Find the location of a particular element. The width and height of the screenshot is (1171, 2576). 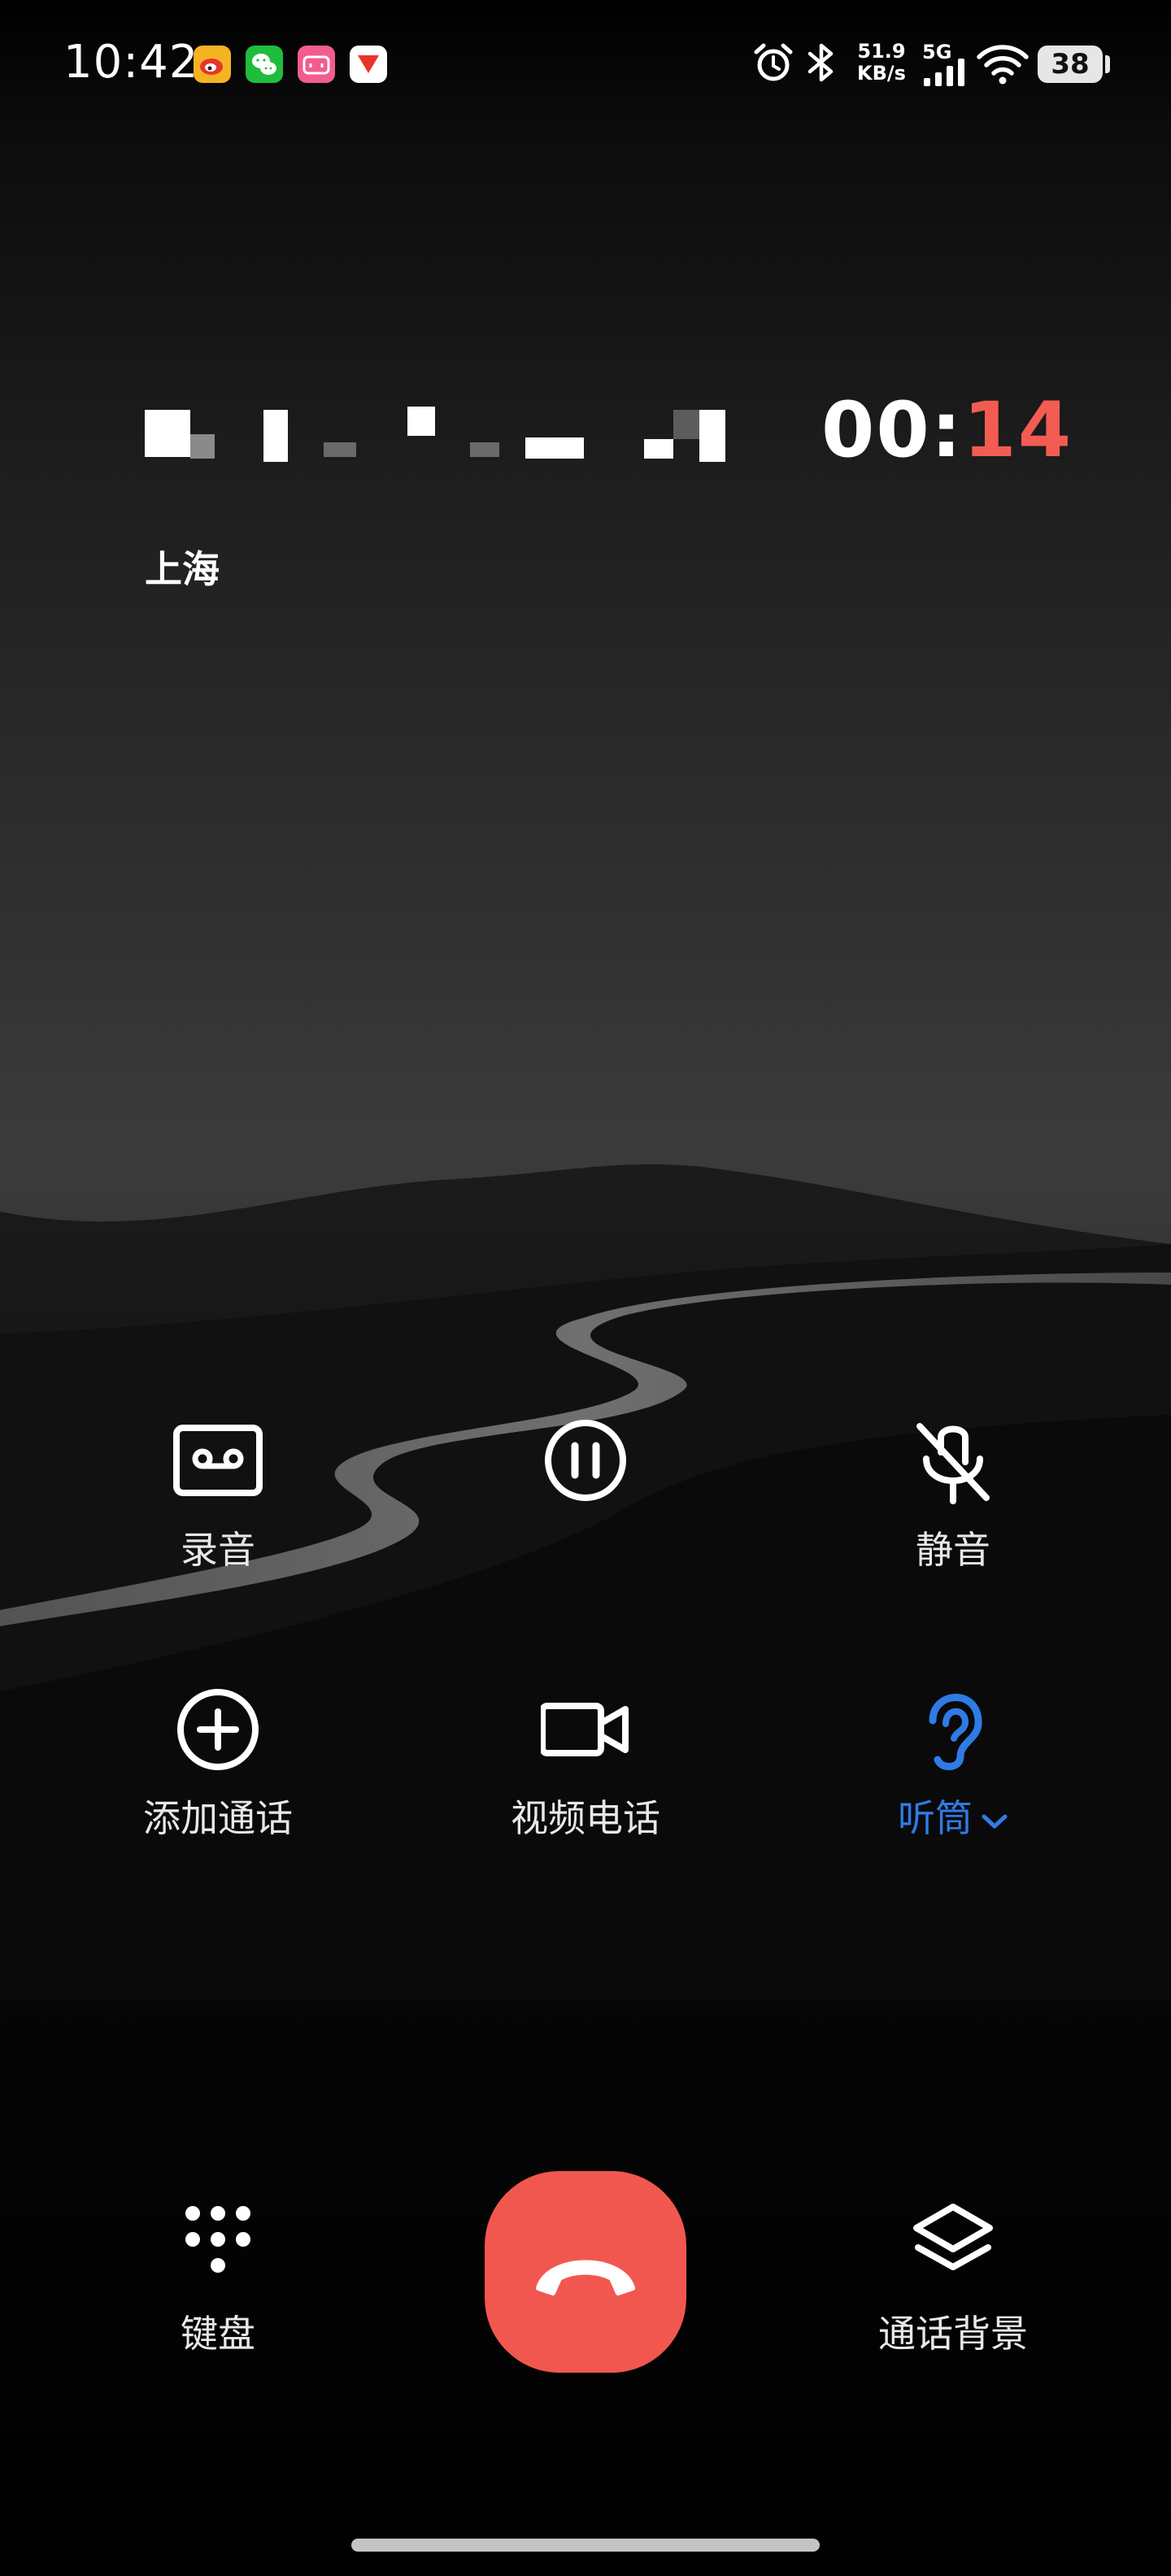

call-timer: 00:14 is located at coordinates (947, 431).